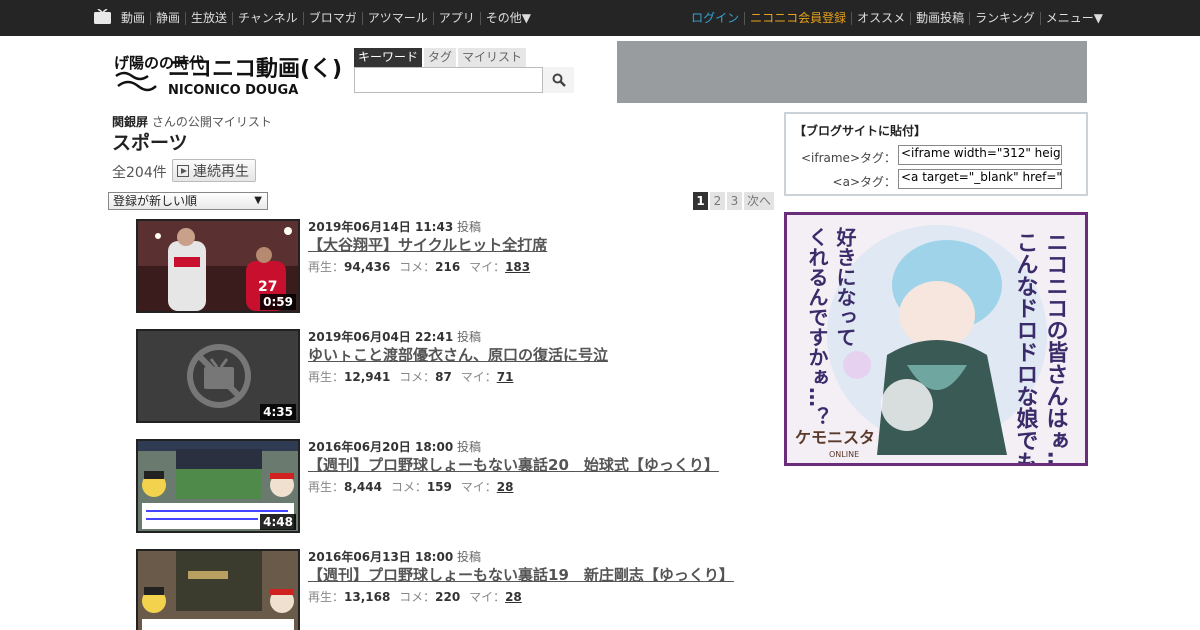 The height and width of the screenshot is (630, 1200). Describe the element at coordinates (980, 155) in the screenshot. I see `iframe-embed-field: <iframe width="312" height="1` at that location.